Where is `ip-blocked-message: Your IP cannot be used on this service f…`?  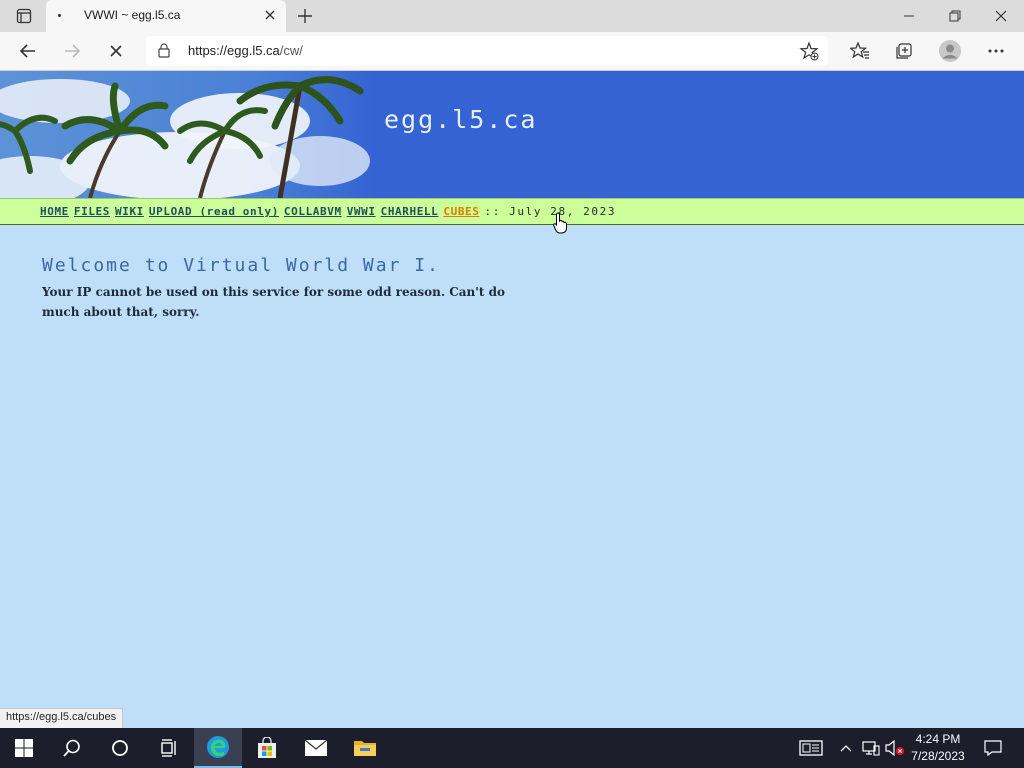 ip-blocked-message: Your IP cannot be used on this service f… is located at coordinates (274, 302).